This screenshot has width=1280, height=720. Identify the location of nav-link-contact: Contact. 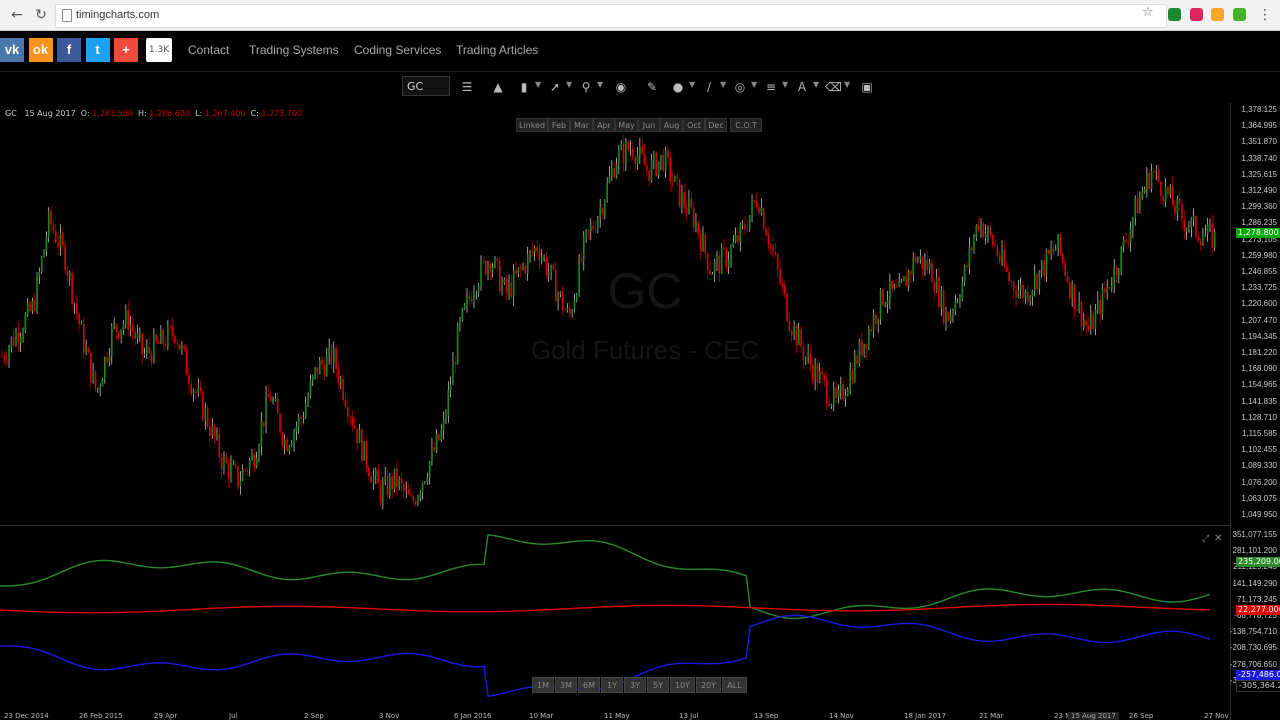
(208, 50).